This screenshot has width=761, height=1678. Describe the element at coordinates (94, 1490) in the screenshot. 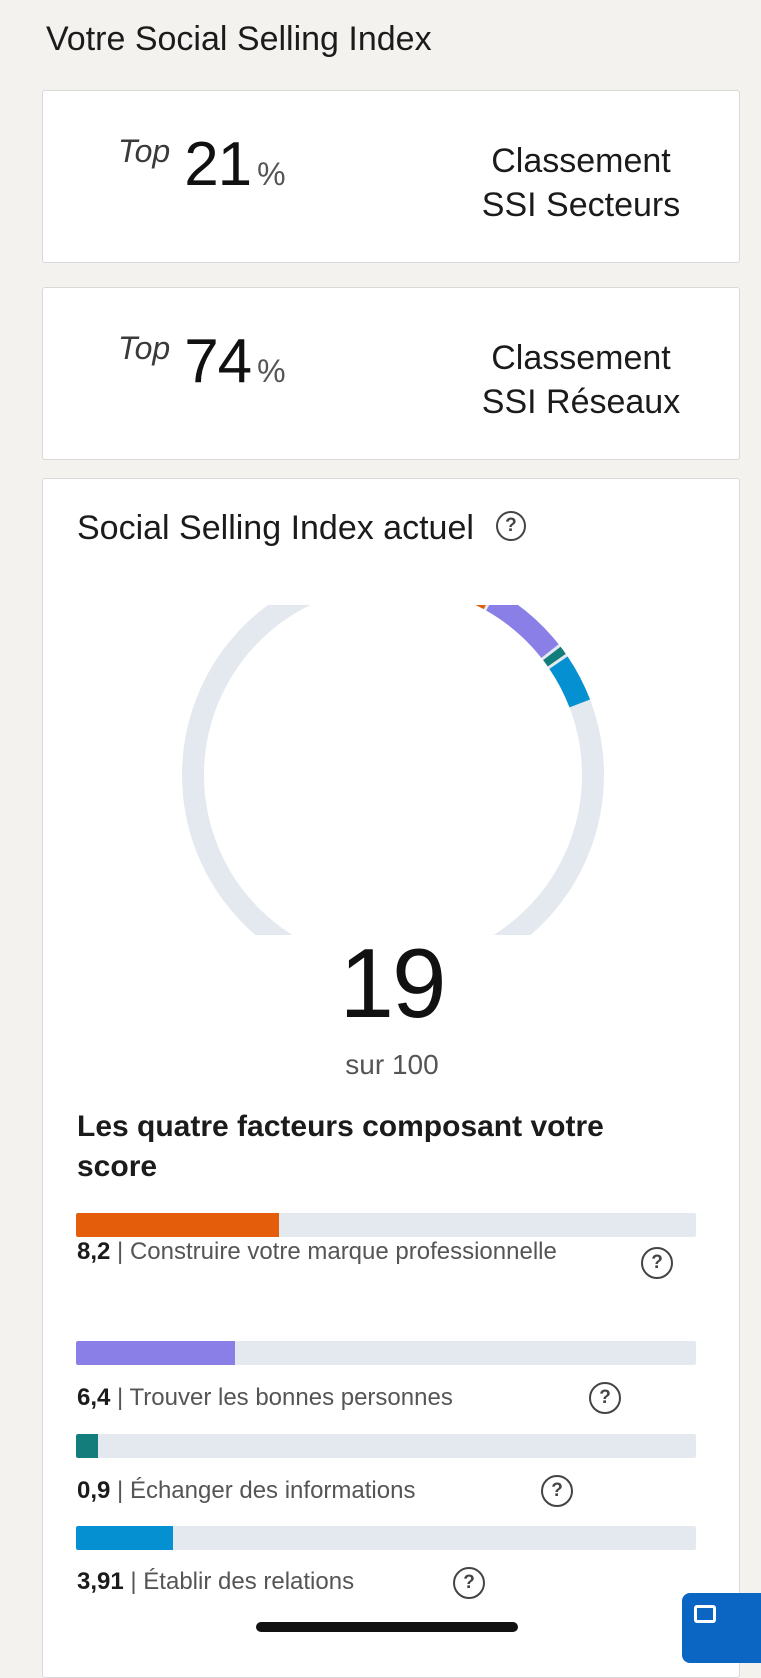

I see `factor-value-insights: 0,9` at that location.